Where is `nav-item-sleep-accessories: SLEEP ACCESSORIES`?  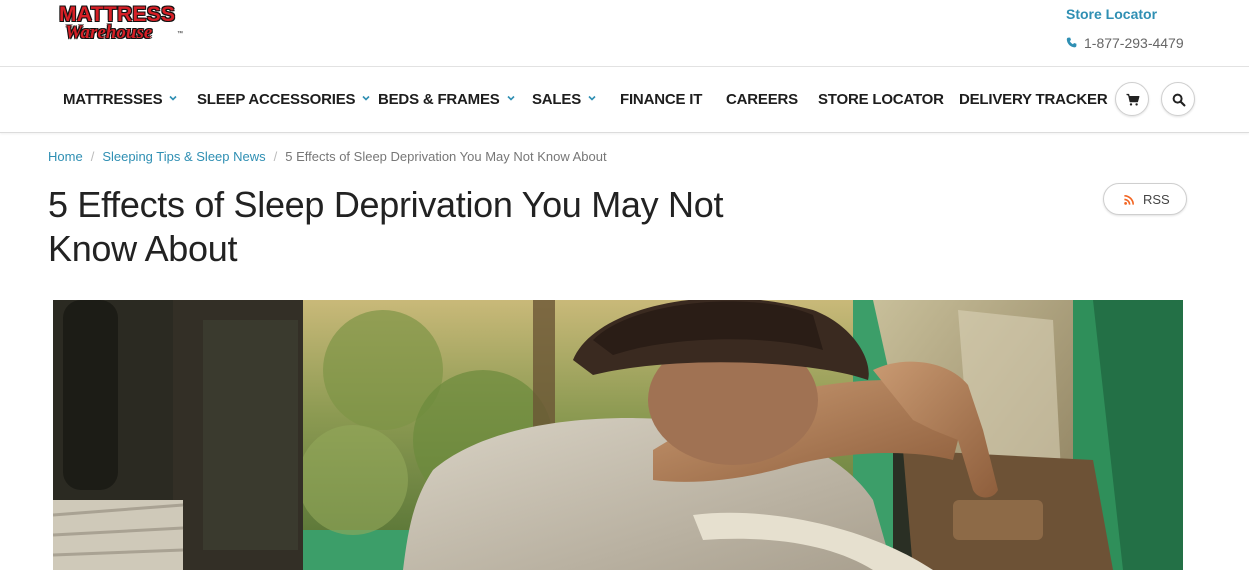 nav-item-sleep-accessories: SLEEP ACCESSORIES is located at coordinates (283, 99).